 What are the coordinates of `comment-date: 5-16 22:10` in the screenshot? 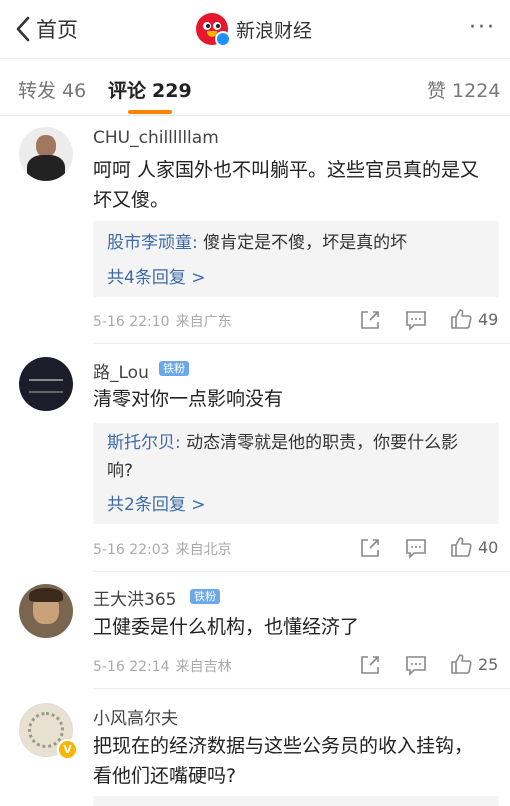 It's located at (131, 322).